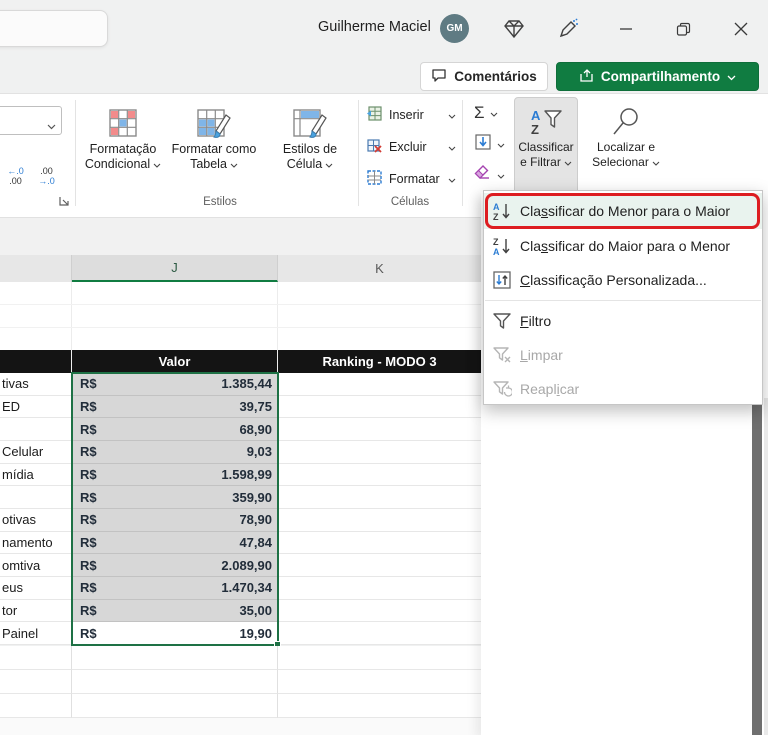 The height and width of the screenshot is (735, 768). Describe the element at coordinates (411, 115) in the screenshot. I see `insert-cells-button: Inserir` at that location.